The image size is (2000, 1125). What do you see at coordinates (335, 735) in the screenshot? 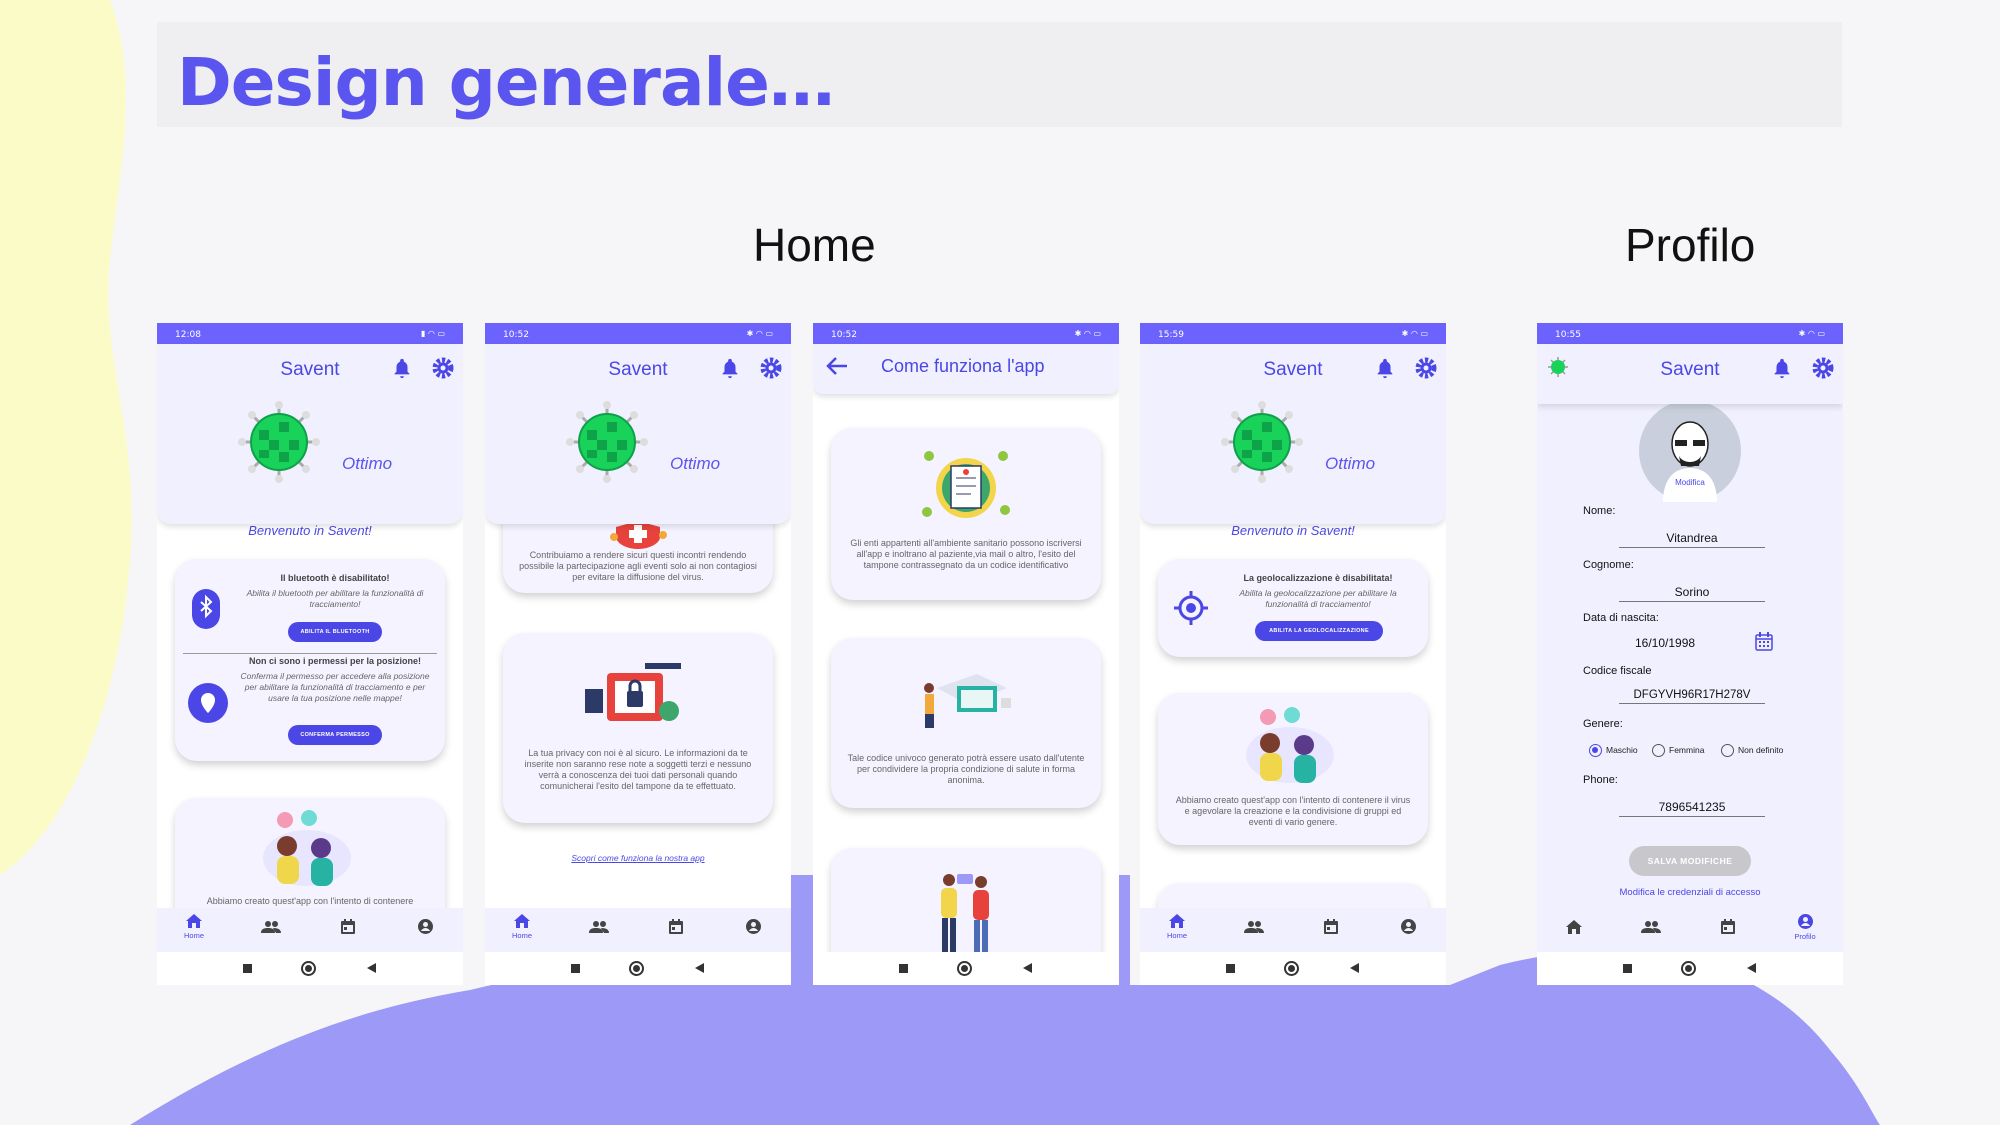
I see `confirm-permission-button: CONFERMA PERMESSO` at bounding box center [335, 735].